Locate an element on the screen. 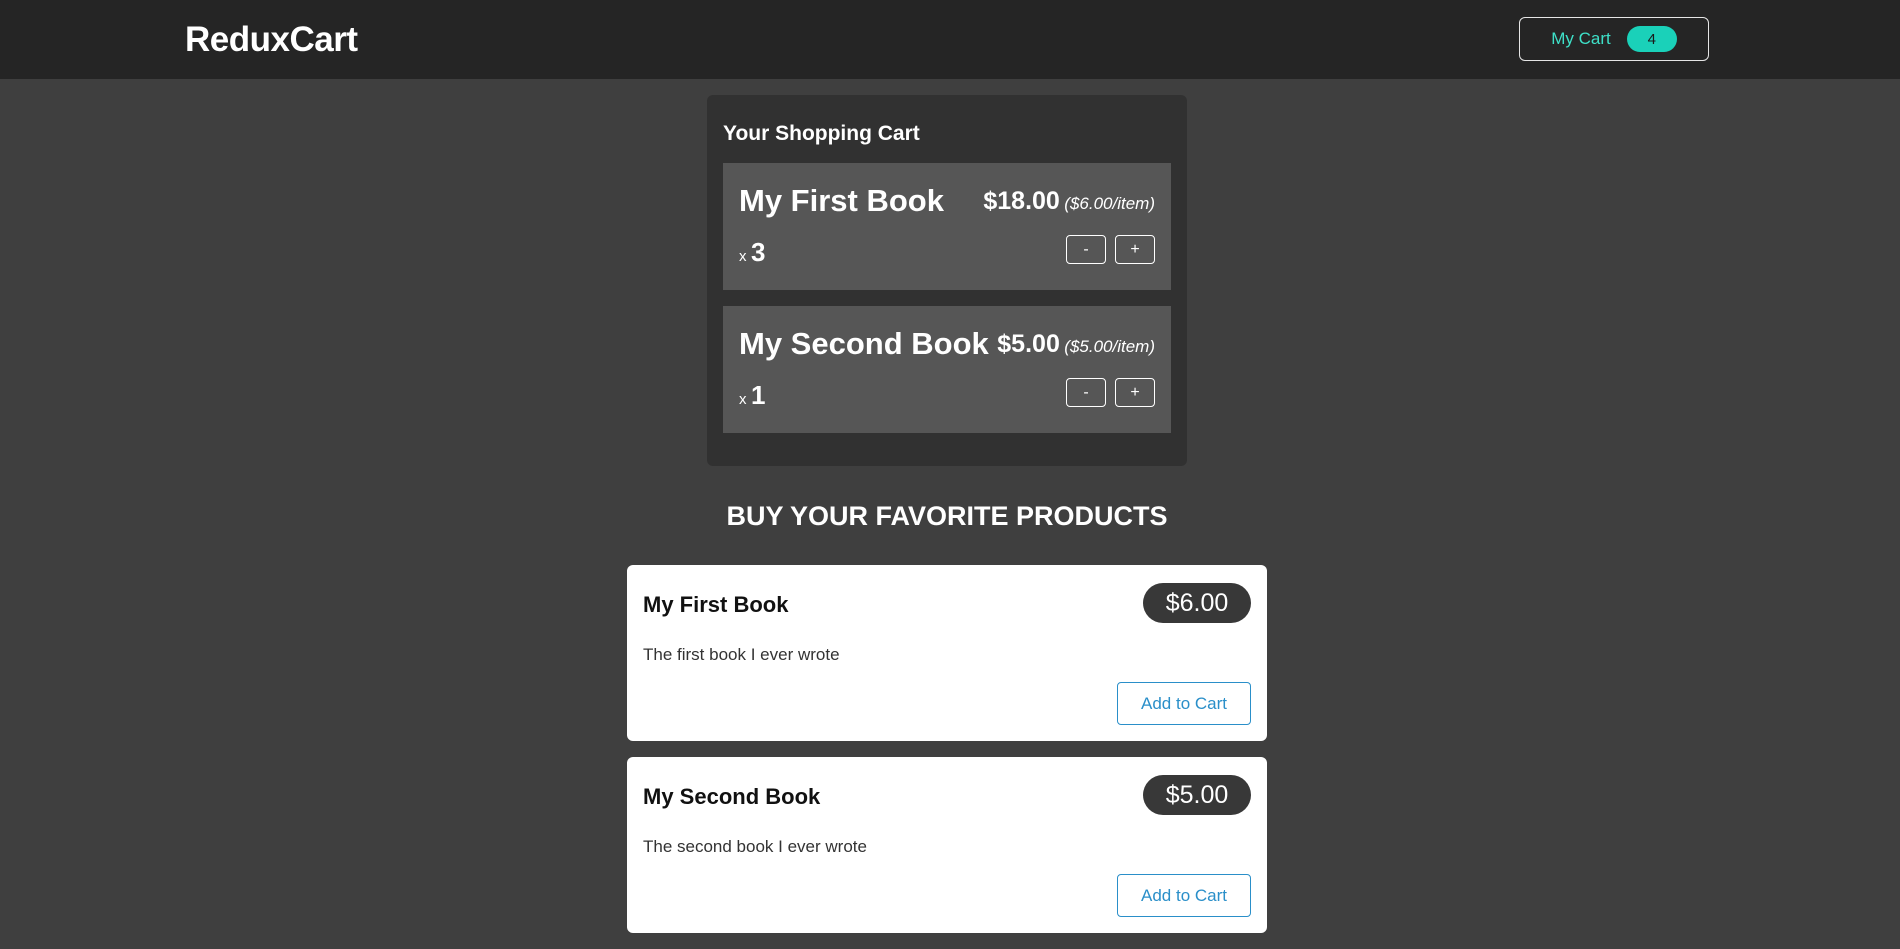 The width and height of the screenshot is (1900, 949). cart-item-price: $5.00 ($5.00/item) is located at coordinates (1076, 344).